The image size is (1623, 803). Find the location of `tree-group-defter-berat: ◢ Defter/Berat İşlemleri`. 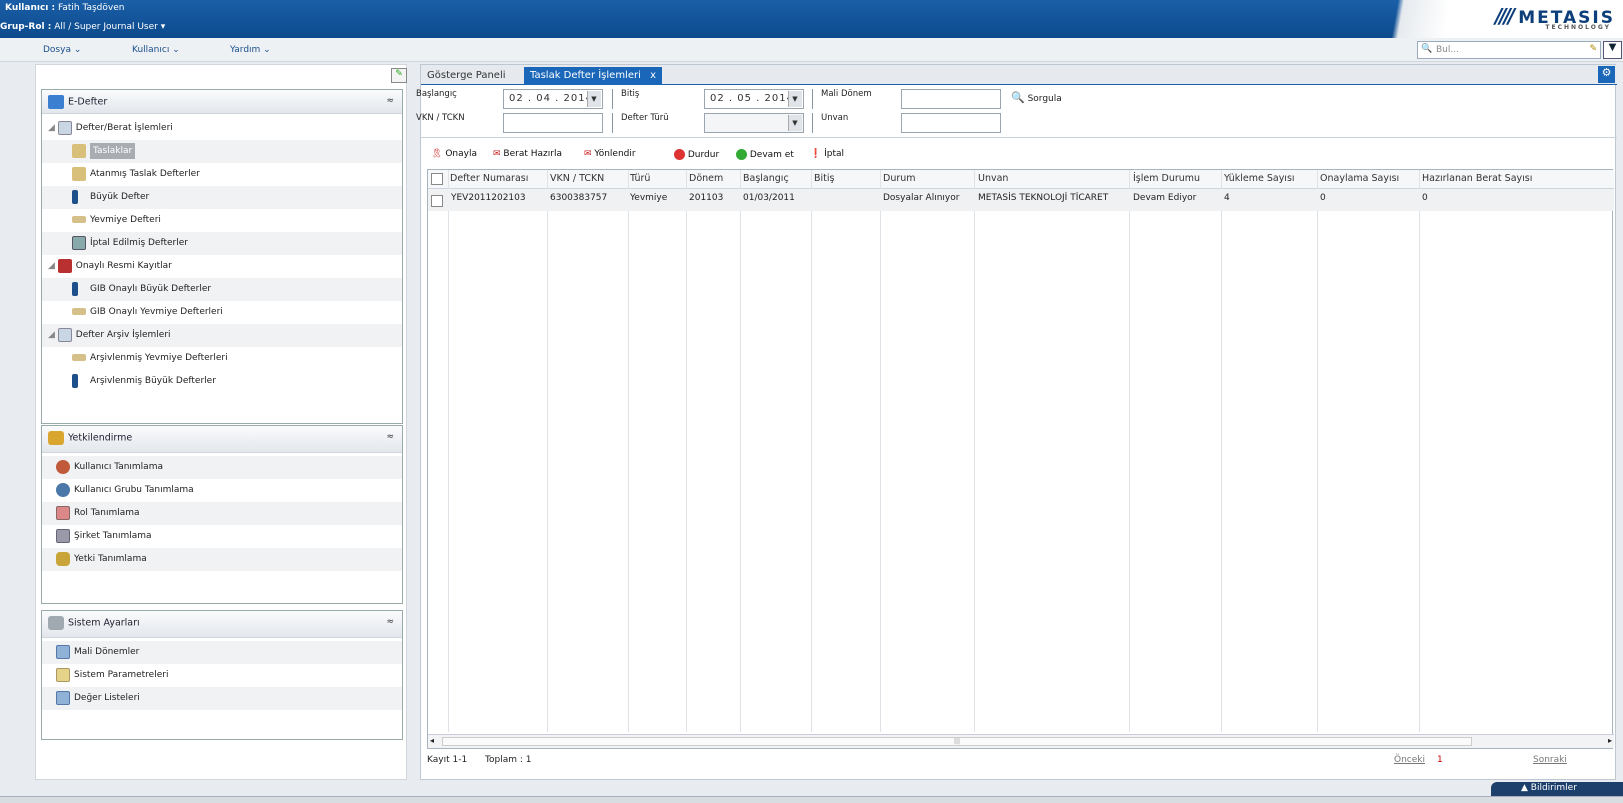

tree-group-defter-berat: ◢ Defter/Berat İşlemleri is located at coordinates (222, 128).